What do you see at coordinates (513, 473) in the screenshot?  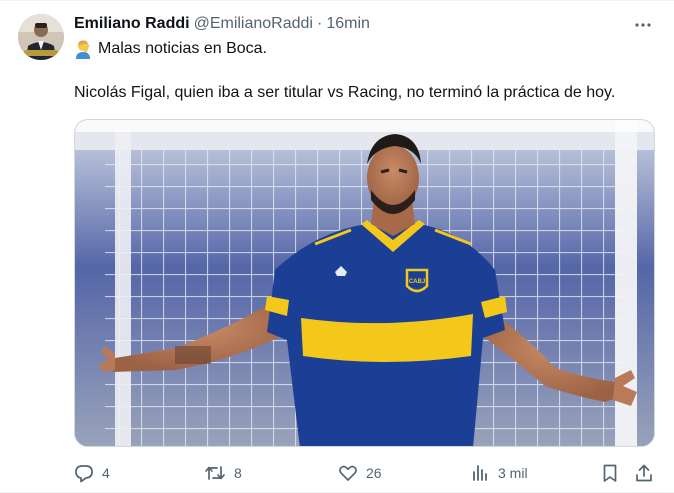 I see `views-count: 3 mil` at bounding box center [513, 473].